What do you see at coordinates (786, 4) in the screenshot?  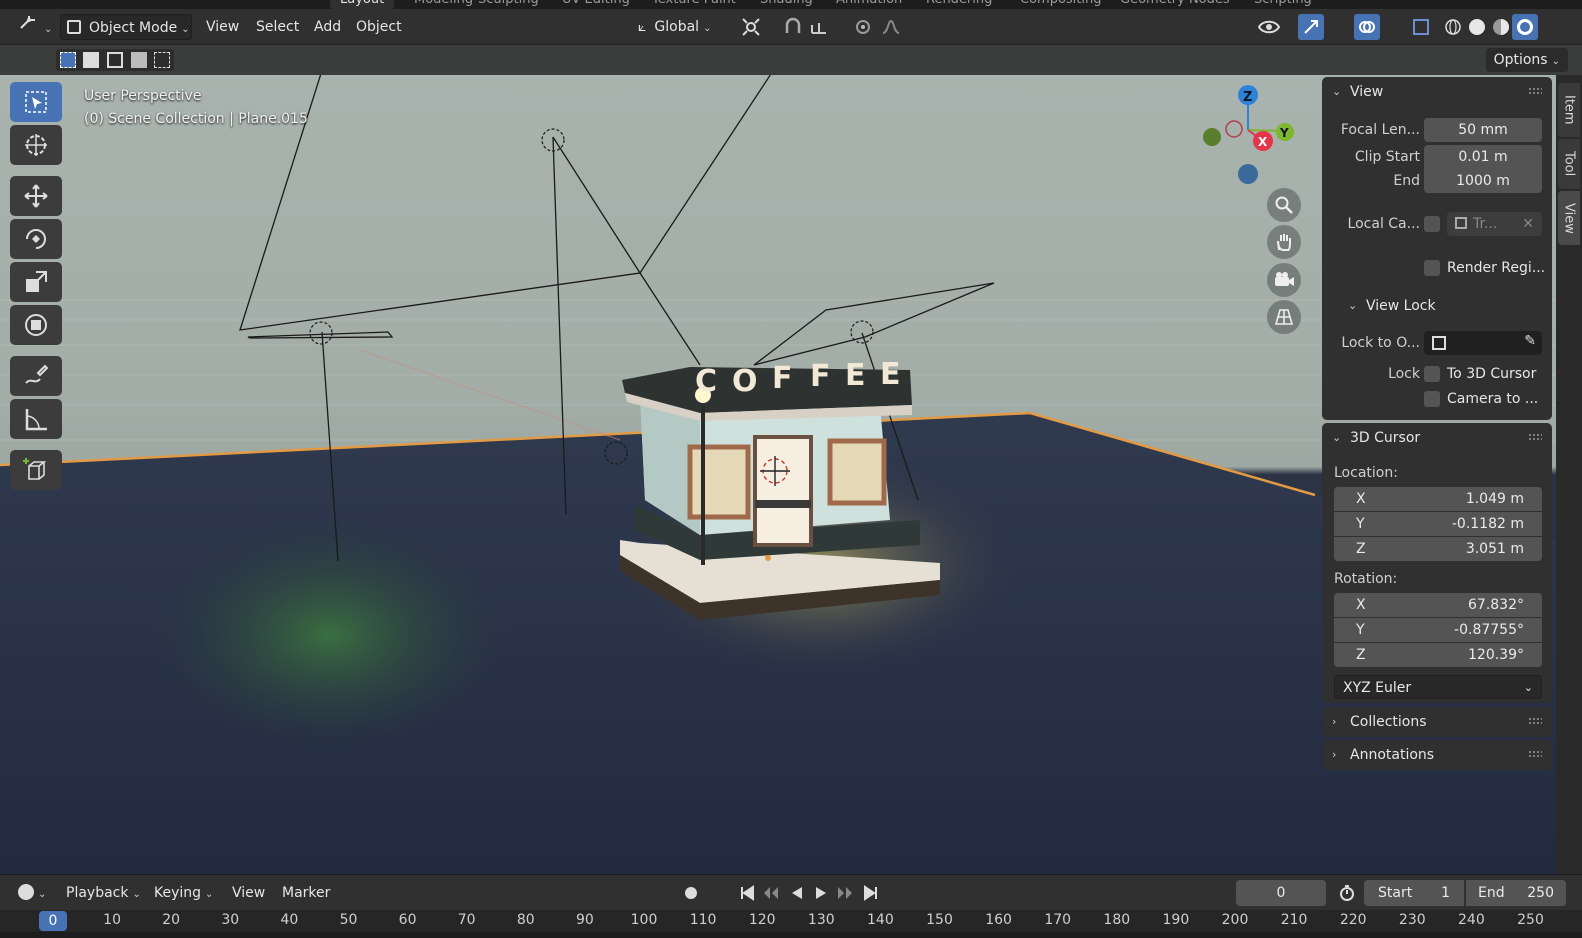 I see `tab-shading: Shading` at bounding box center [786, 4].